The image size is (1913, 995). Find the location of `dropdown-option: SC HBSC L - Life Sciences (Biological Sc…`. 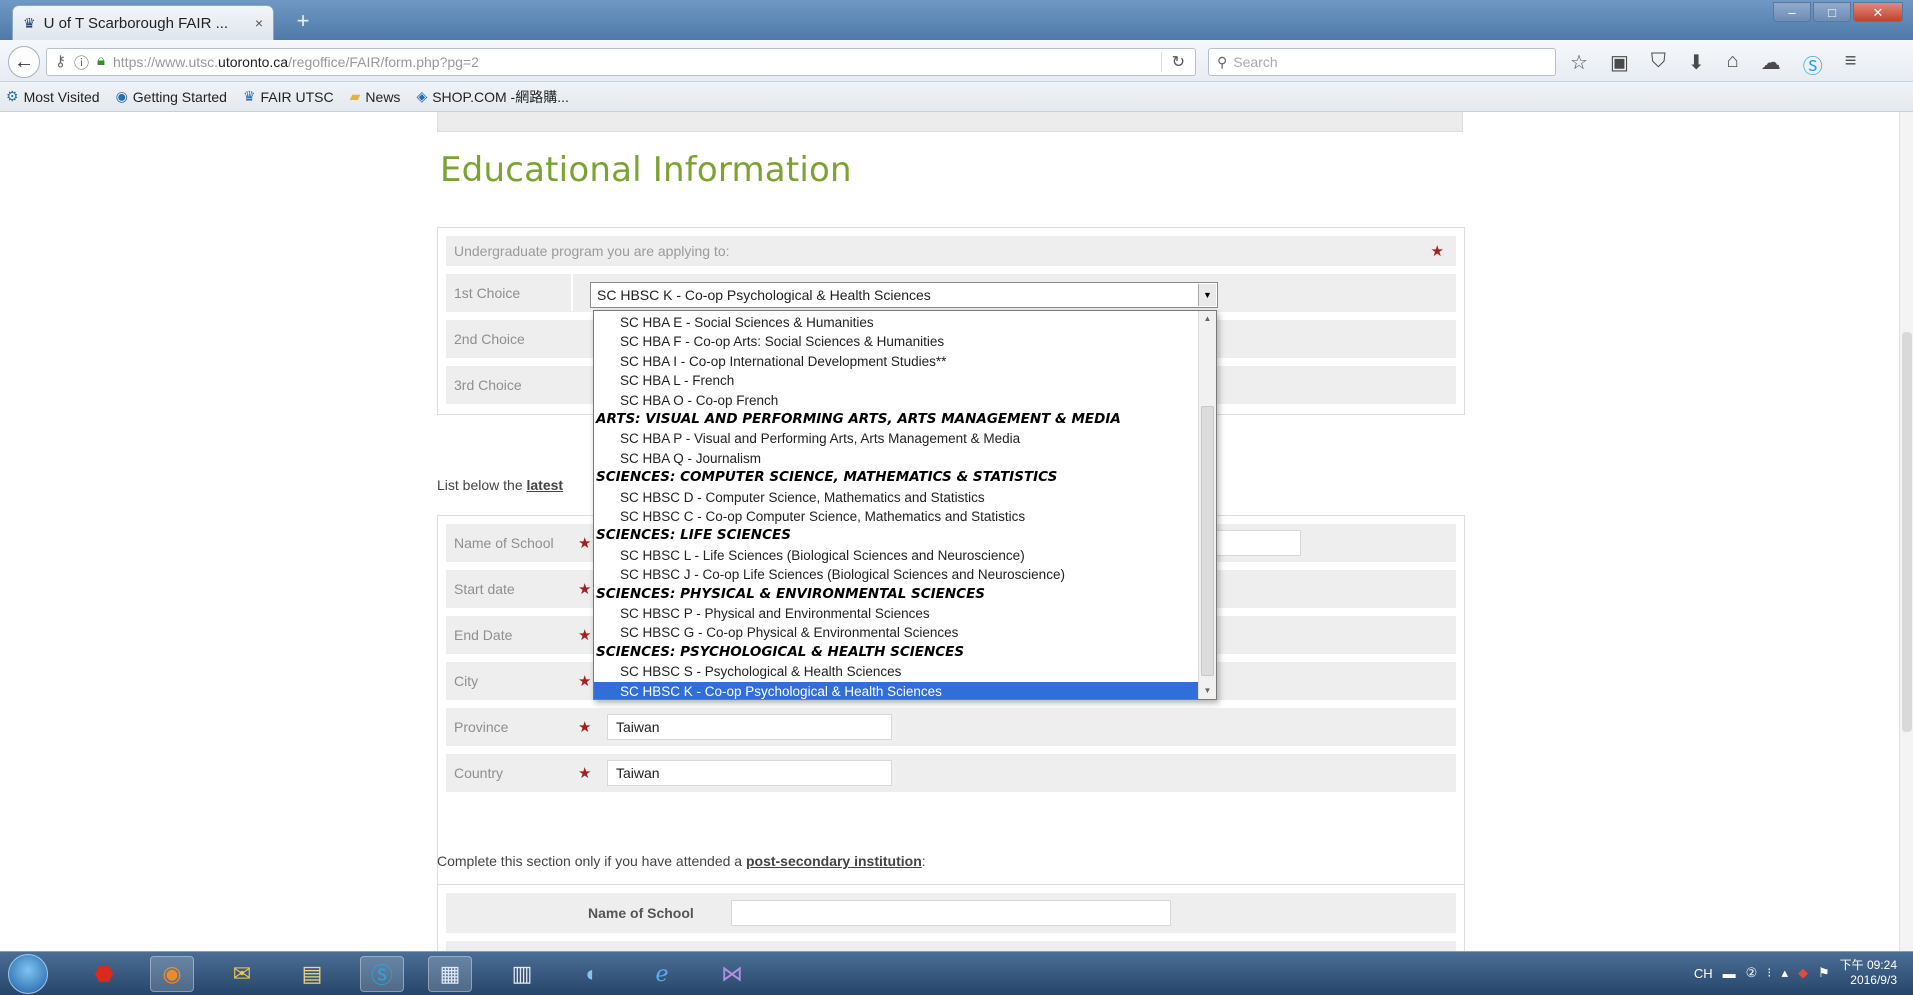

dropdown-option: SC HBSC L - Life Sciences (Biological Sc… is located at coordinates (896, 555).